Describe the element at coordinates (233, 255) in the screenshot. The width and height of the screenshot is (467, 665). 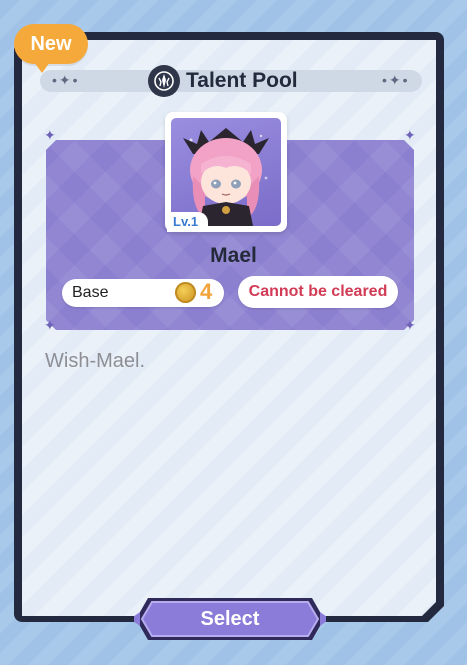
I see `character-name: Mael` at that location.